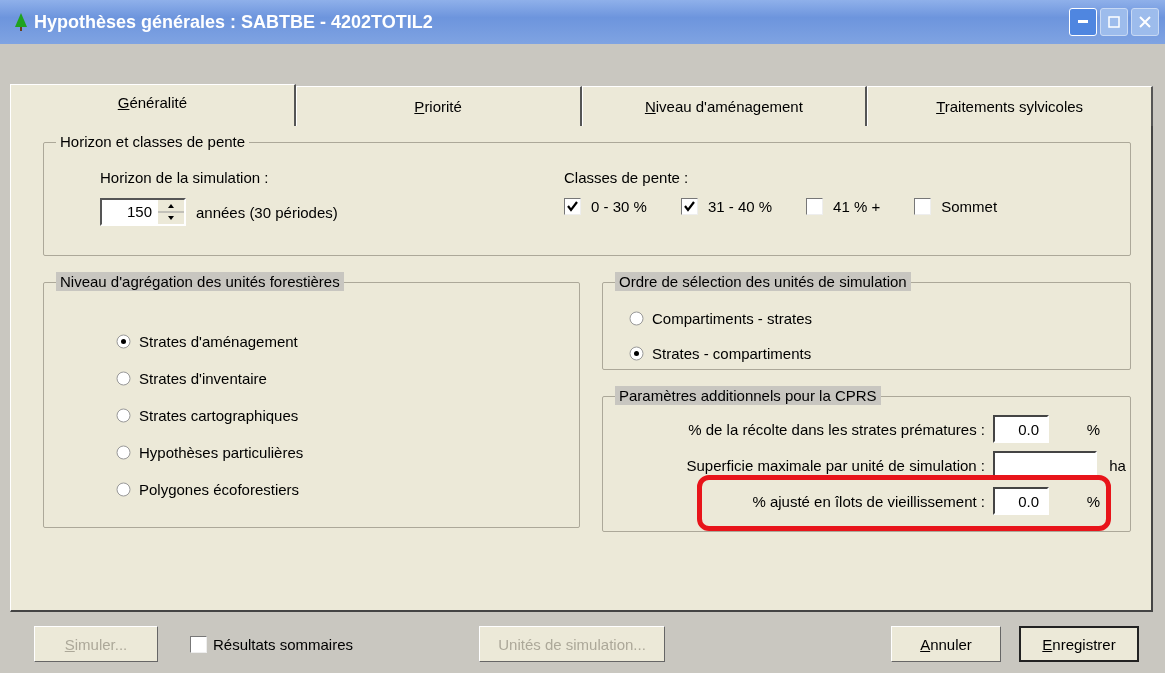 This screenshot has height=673, width=1165. What do you see at coordinates (763, 281) in the screenshot?
I see `group-title: Ordre de sélection des unités de simulation` at bounding box center [763, 281].